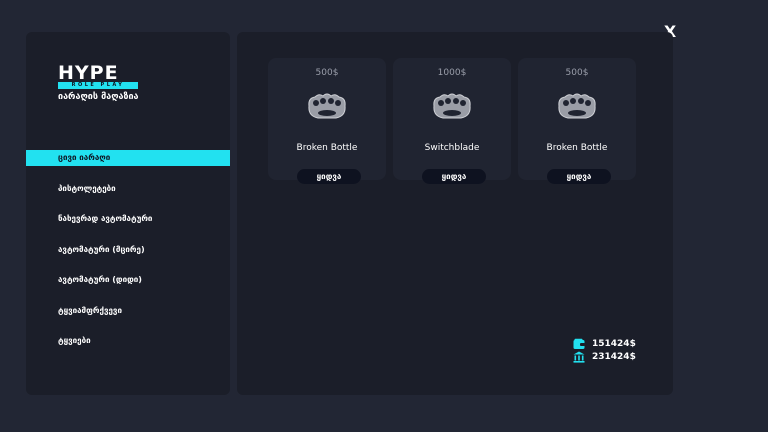 This screenshot has width=768, height=432. I want to click on item-price: 1000$, so click(452, 73).